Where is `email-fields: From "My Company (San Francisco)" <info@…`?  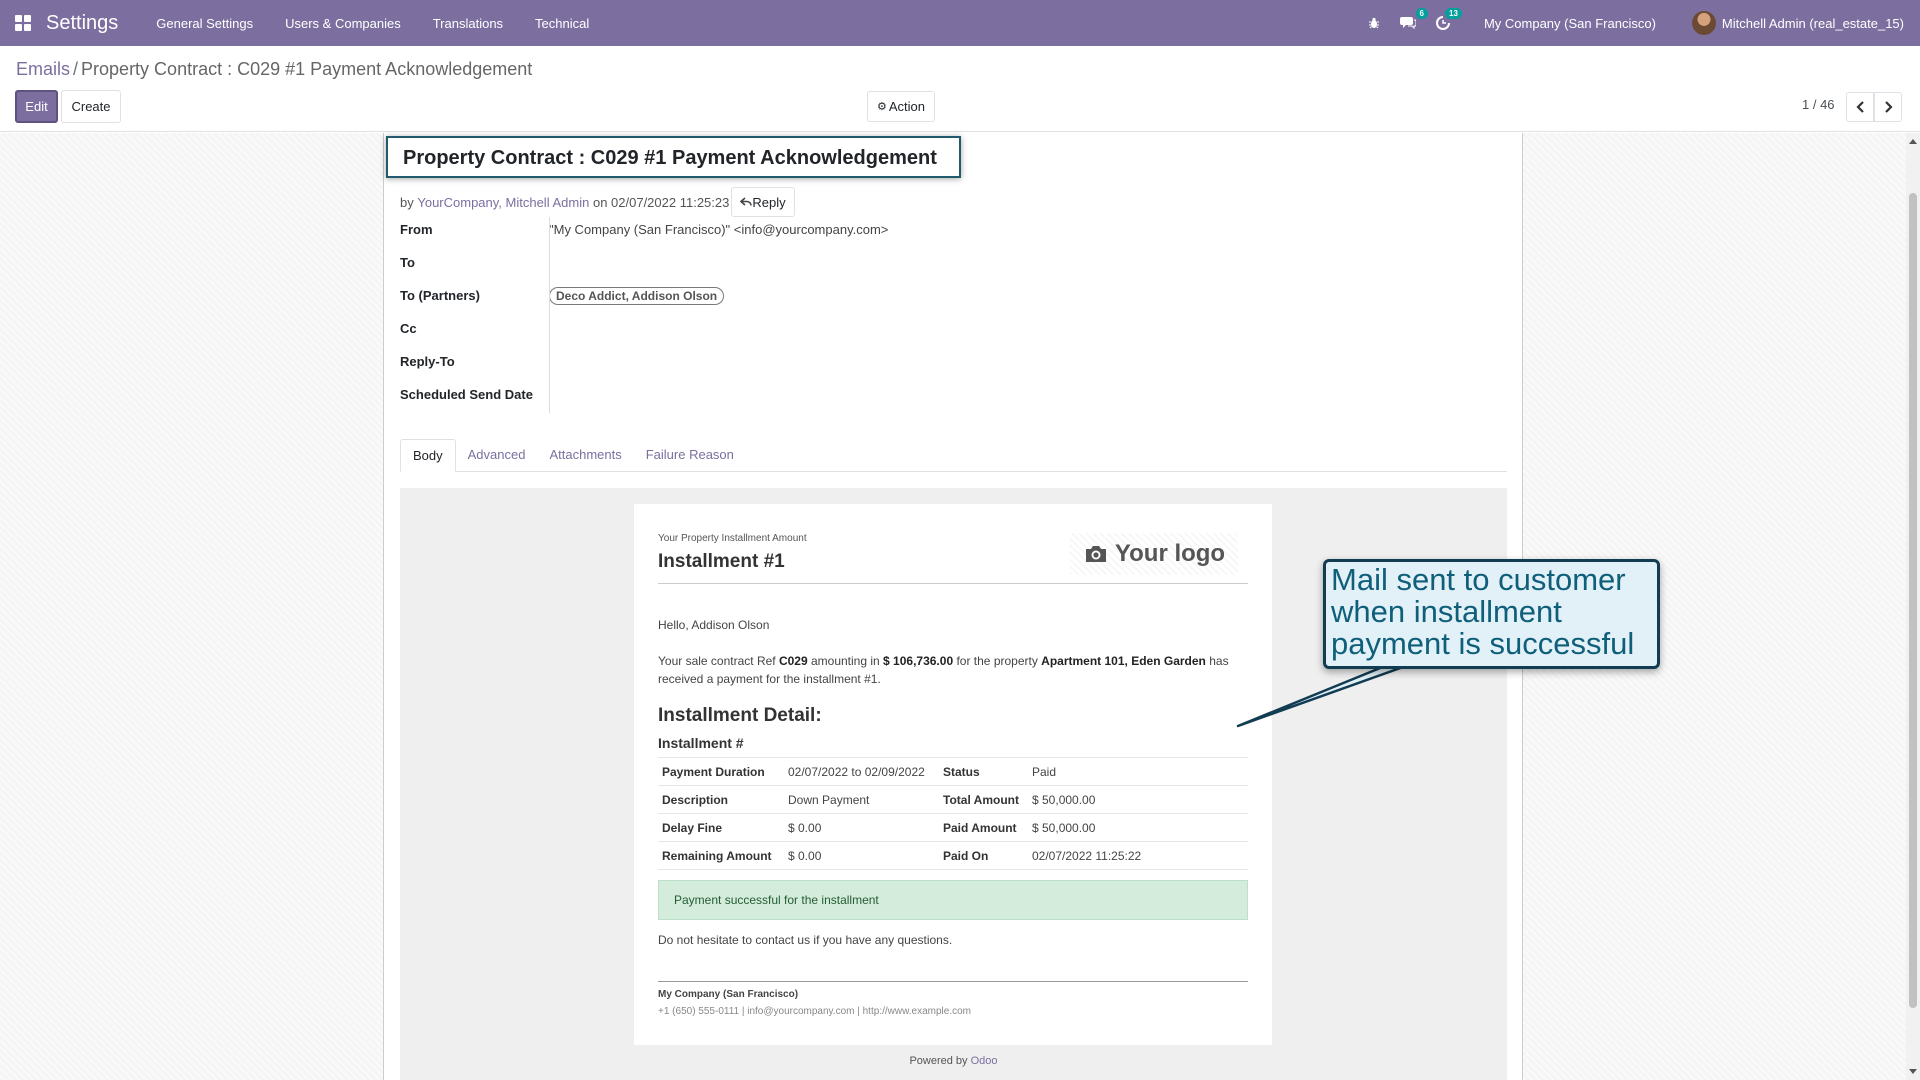
email-fields: From "My Company (San Francisco)" <info@… is located at coordinates (644, 312).